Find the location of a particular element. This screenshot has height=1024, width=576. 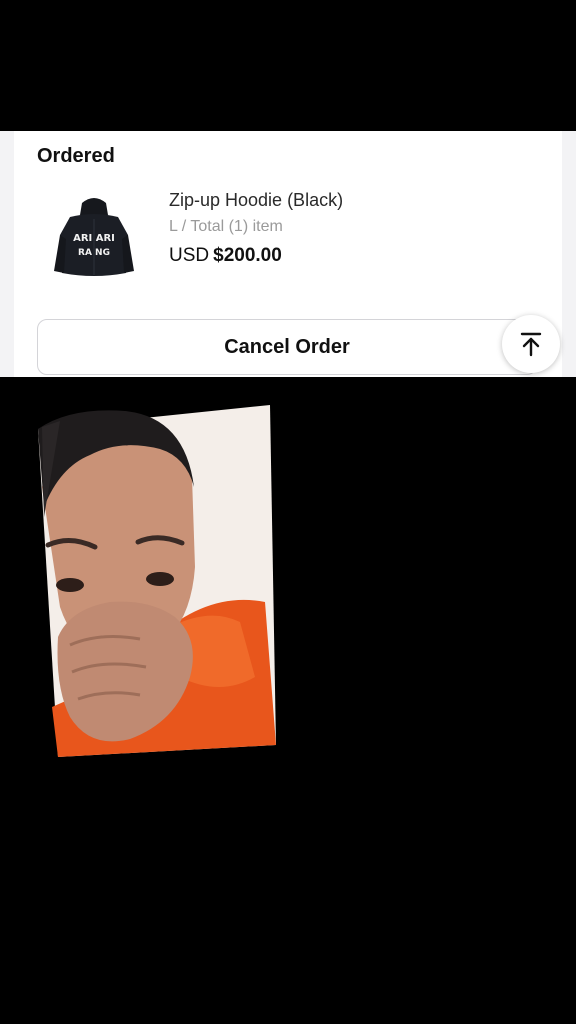

hoodie-print-line2: RA NG is located at coordinates (94, 253).